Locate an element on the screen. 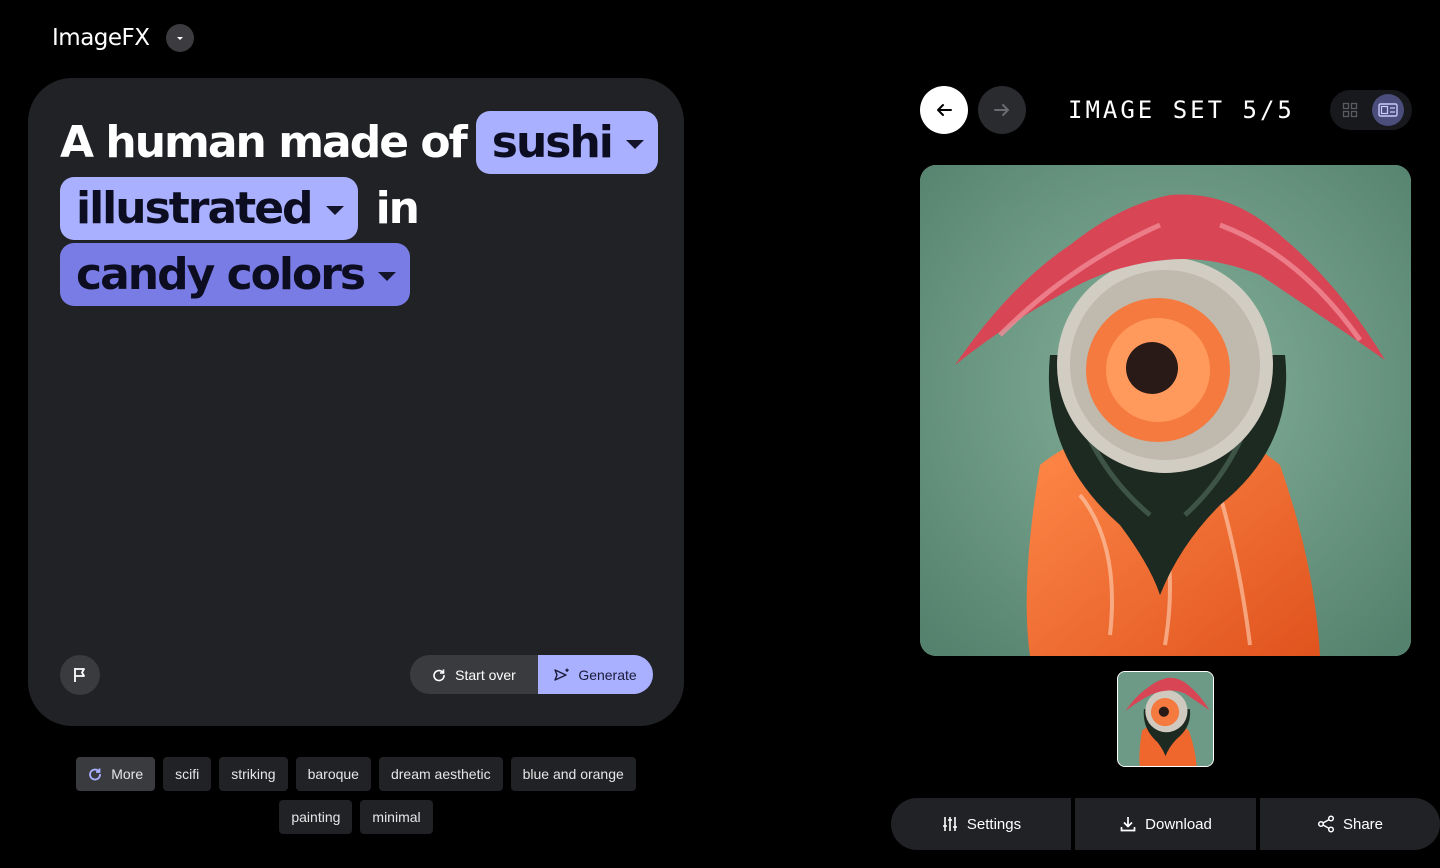 The width and height of the screenshot is (1440, 868). suggestion-chip: scifi is located at coordinates (187, 774).